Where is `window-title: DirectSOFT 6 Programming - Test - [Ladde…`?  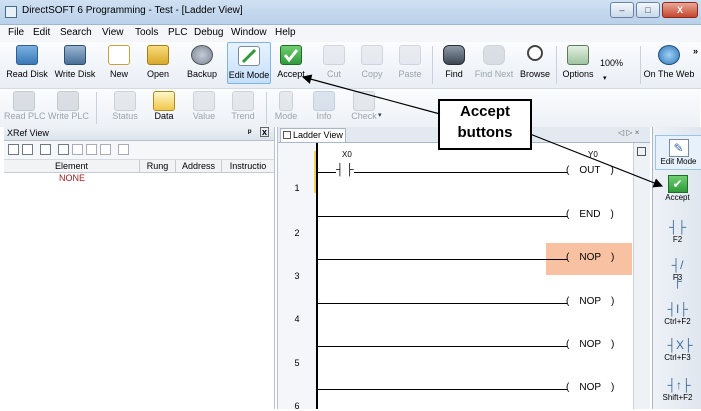 window-title: DirectSOFT 6 Programming - Test - [Ladde… is located at coordinates (132, 10).